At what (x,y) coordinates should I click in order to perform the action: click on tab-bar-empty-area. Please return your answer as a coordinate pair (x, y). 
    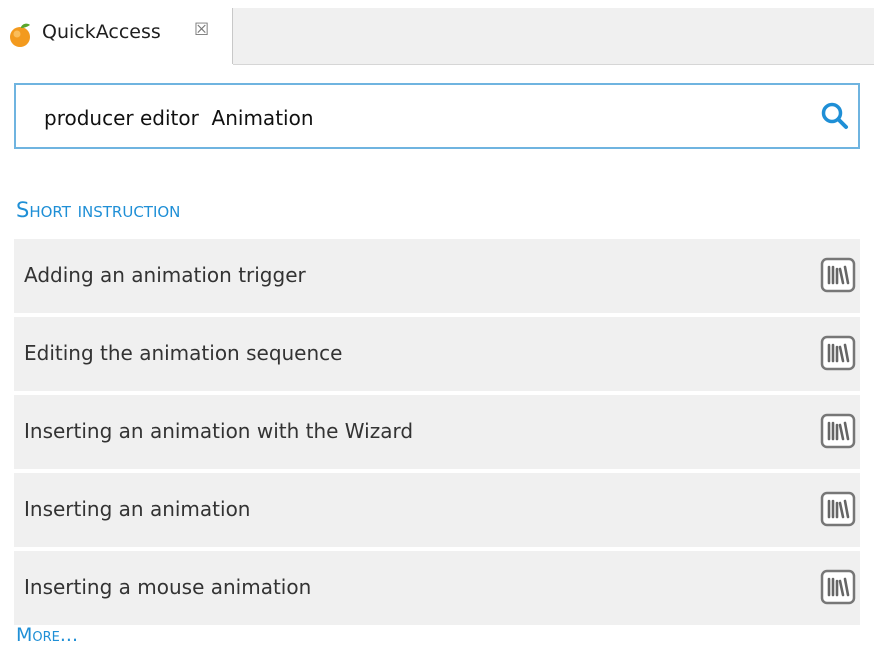
    Looking at the image, I should click on (553, 36).